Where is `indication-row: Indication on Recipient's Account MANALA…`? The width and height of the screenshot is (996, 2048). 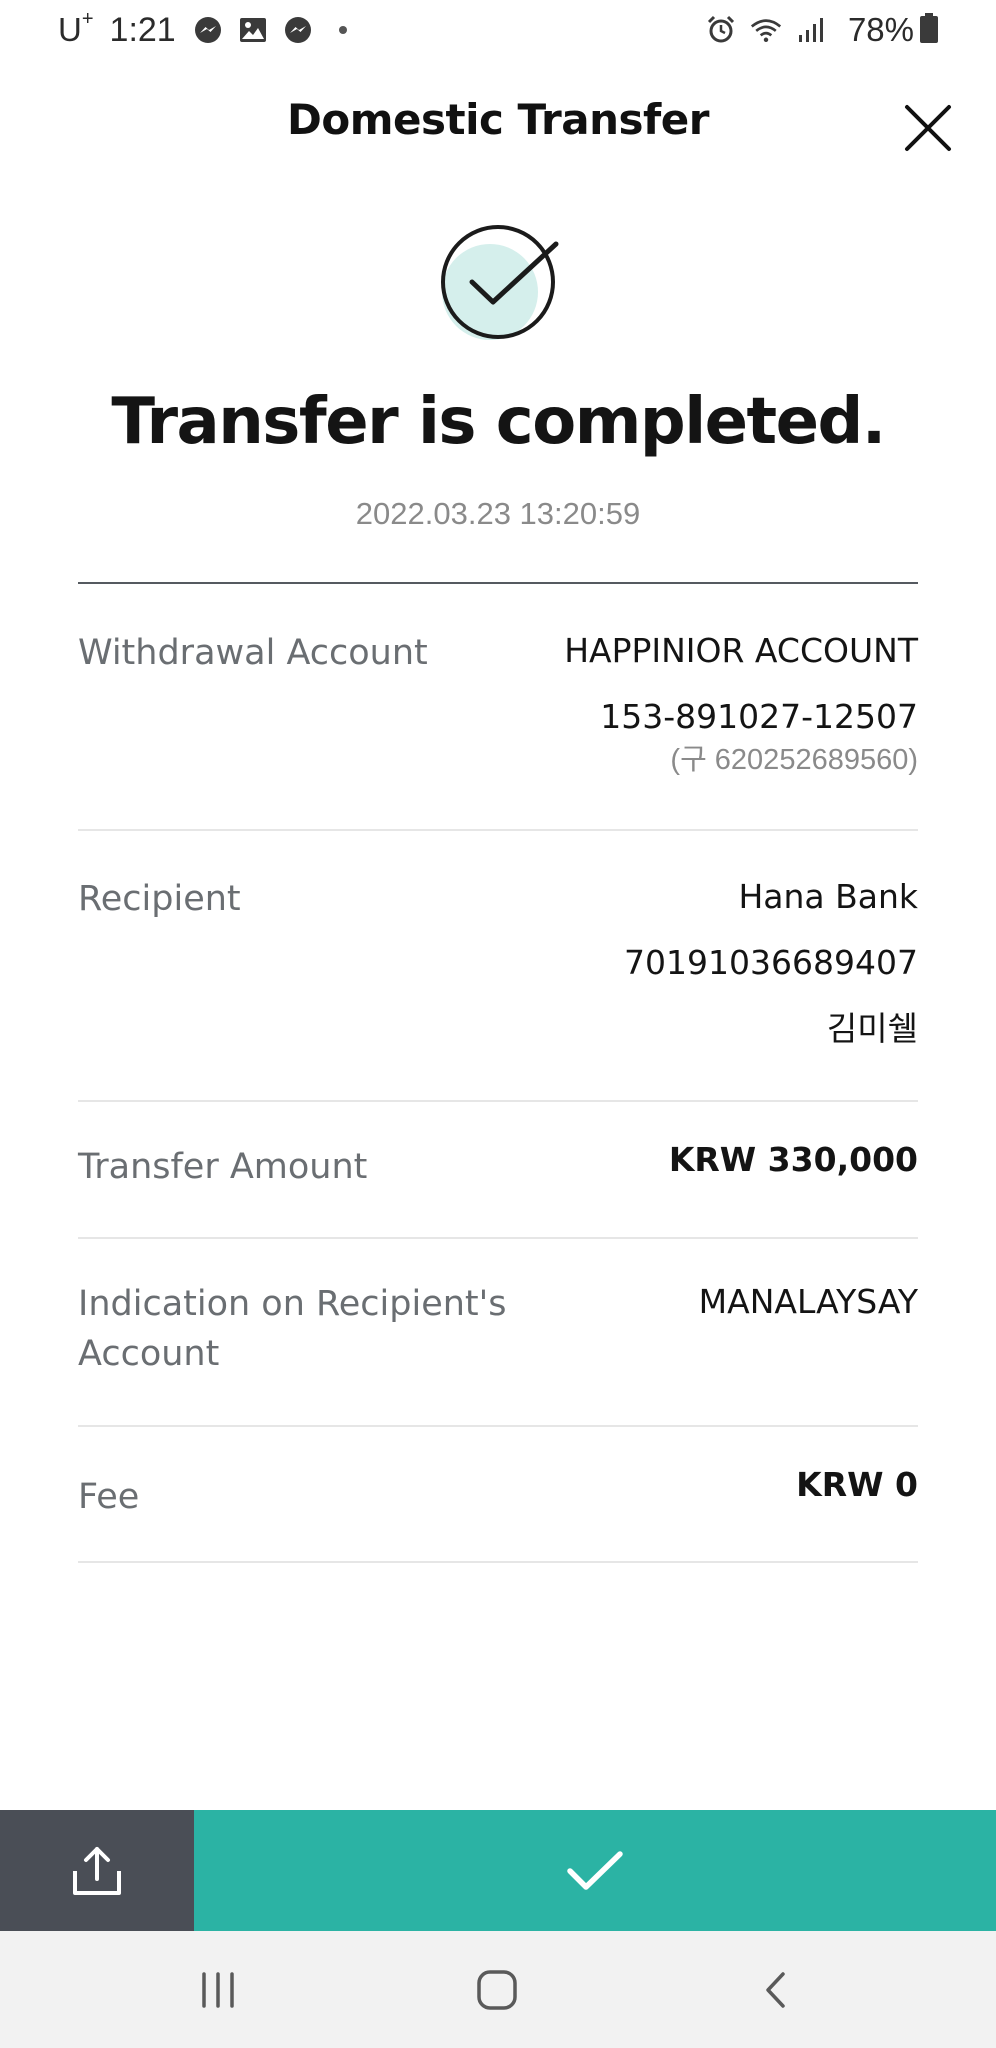 indication-row: Indication on Recipient's Account MANALA… is located at coordinates (498, 1333).